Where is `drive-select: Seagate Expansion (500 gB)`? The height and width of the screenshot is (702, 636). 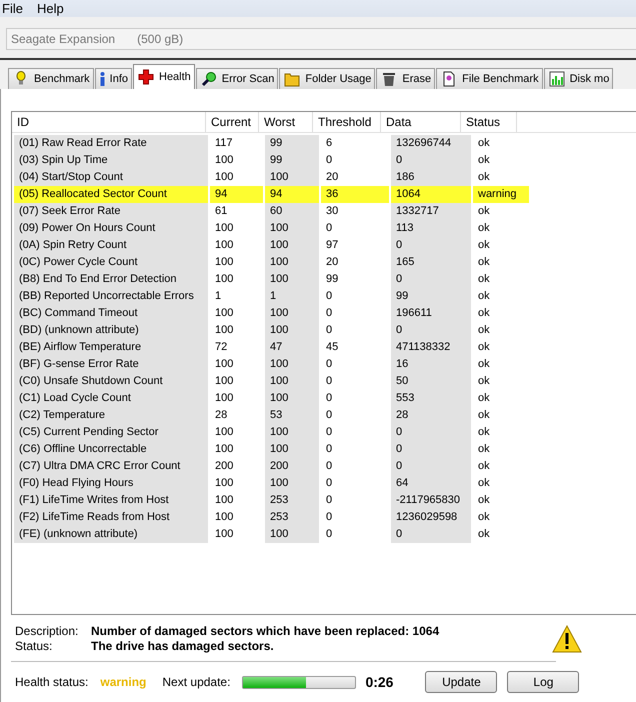 drive-select: Seagate Expansion (500 gB) is located at coordinates (321, 39).